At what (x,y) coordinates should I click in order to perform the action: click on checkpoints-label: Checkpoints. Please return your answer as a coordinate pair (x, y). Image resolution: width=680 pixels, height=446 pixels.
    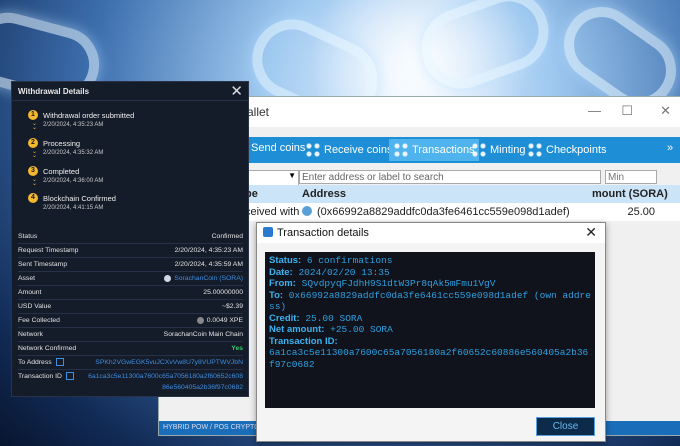
    Looking at the image, I should click on (576, 150).